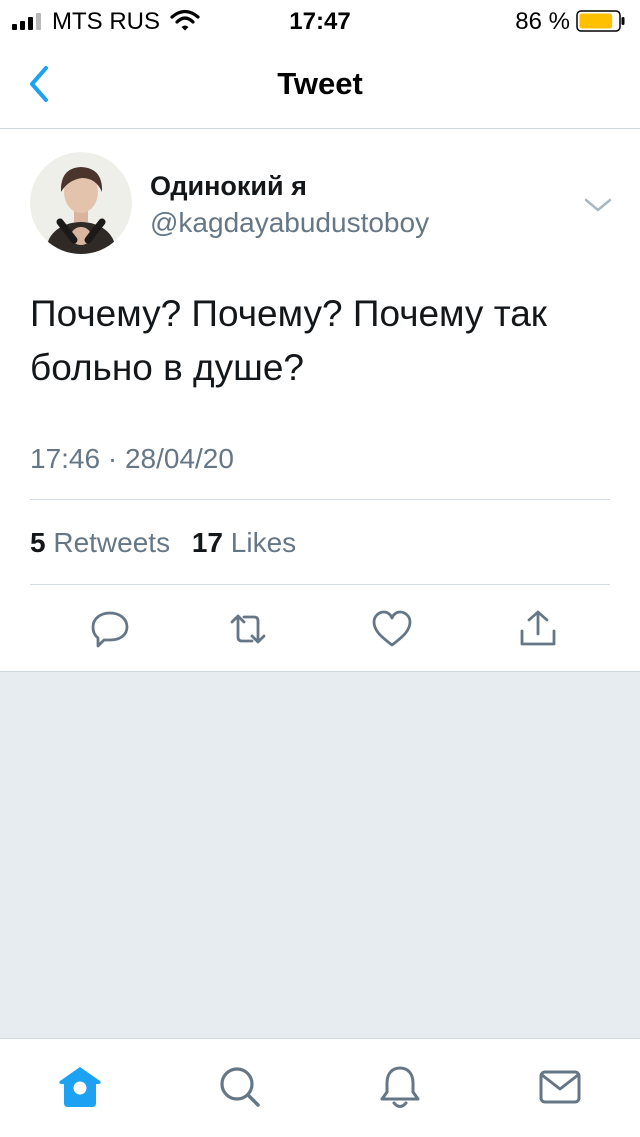 Image resolution: width=640 pixels, height=1137 pixels. Describe the element at coordinates (320, 1087) in the screenshot. I see `tab-bar` at that location.